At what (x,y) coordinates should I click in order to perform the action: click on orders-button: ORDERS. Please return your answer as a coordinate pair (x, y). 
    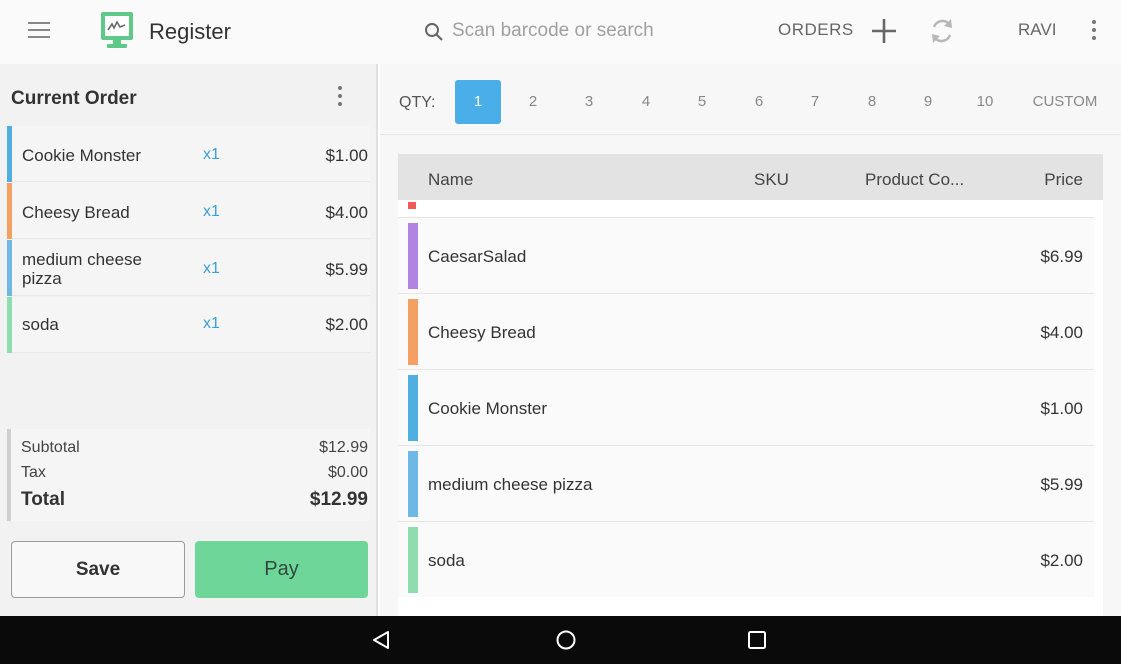
    Looking at the image, I should click on (816, 30).